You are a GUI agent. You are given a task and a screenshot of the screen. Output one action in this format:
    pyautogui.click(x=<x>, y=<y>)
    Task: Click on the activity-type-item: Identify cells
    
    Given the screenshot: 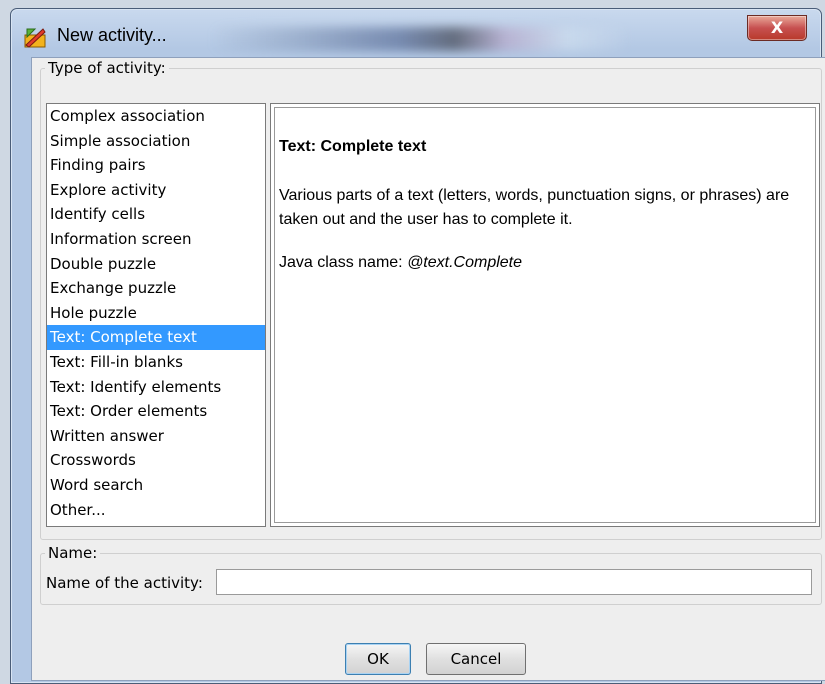 What is the action you would take?
    pyautogui.click(x=156, y=214)
    